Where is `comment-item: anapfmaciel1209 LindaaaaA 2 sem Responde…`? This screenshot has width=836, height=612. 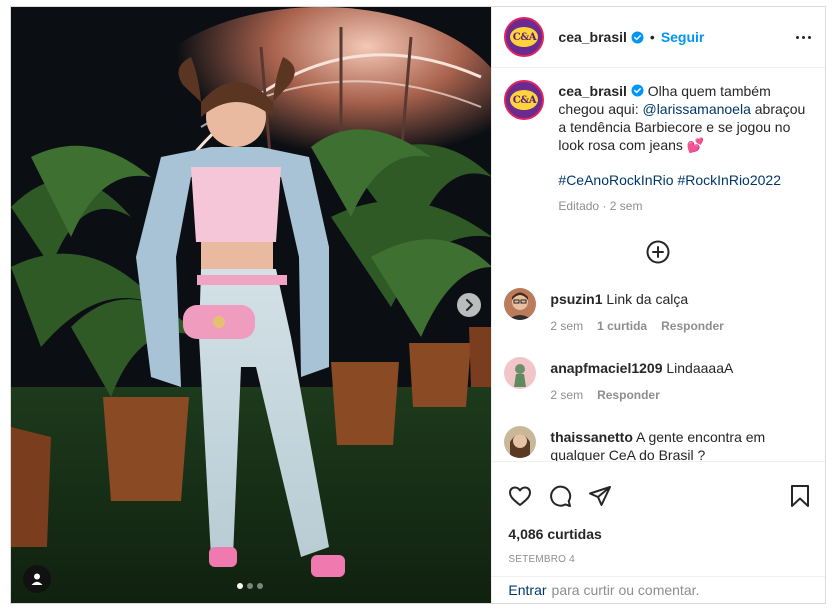 comment-item: anapfmaciel1209 LindaaaaA 2 sem Responde… is located at coordinates (657, 380).